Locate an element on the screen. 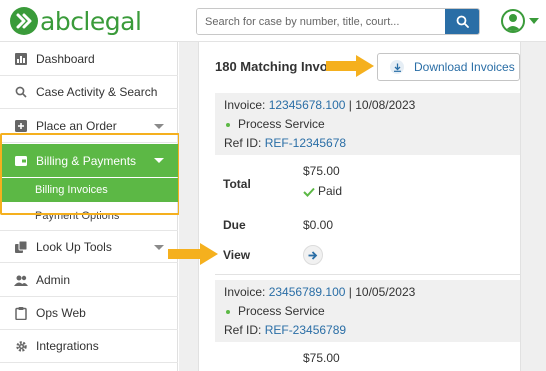  search-button is located at coordinates (462, 21).